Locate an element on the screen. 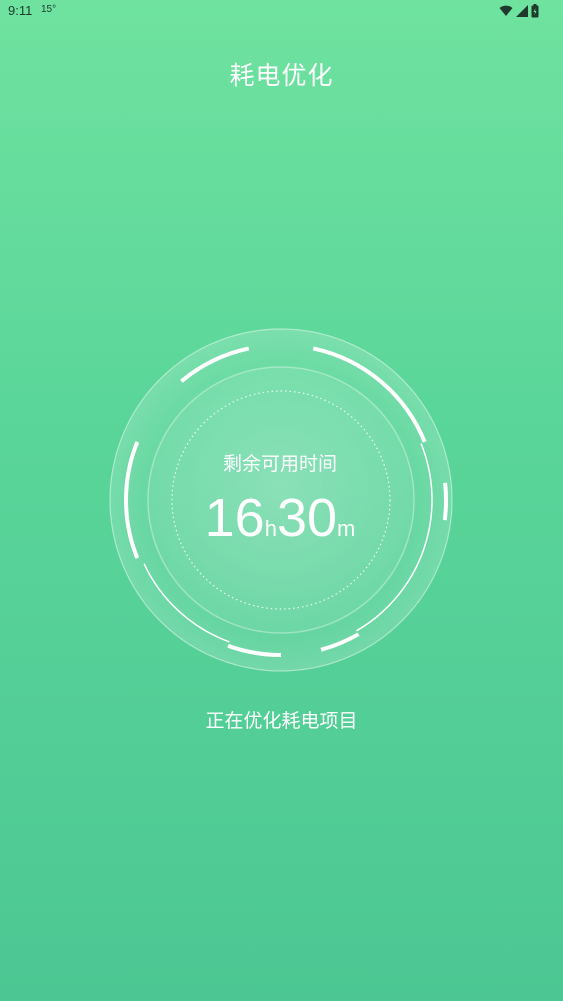  minutes-unit: m is located at coordinates (346, 528).